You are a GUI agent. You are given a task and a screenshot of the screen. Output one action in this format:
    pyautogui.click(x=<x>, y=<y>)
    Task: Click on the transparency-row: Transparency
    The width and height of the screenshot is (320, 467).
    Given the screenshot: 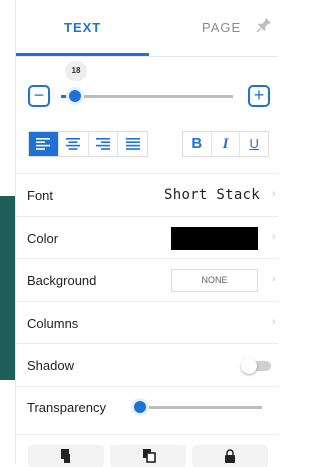 What is the action you would take?
    pyautogui.click(x=147, y=407)
    